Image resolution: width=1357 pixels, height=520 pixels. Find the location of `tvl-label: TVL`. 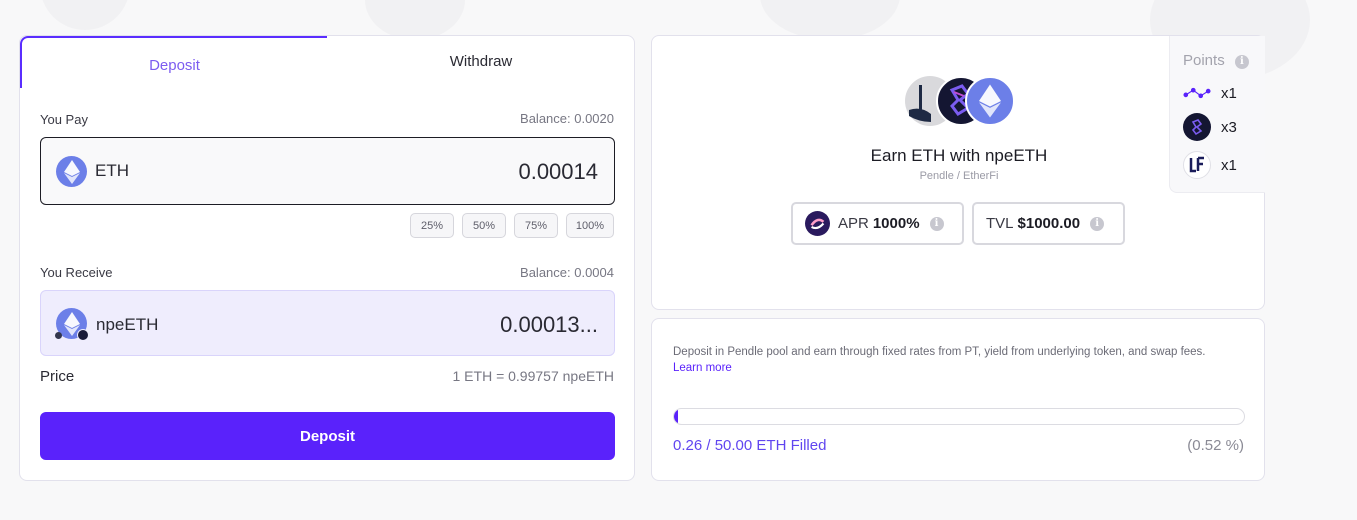

tvl-label: TVL is located at coordinates (1000, 223).